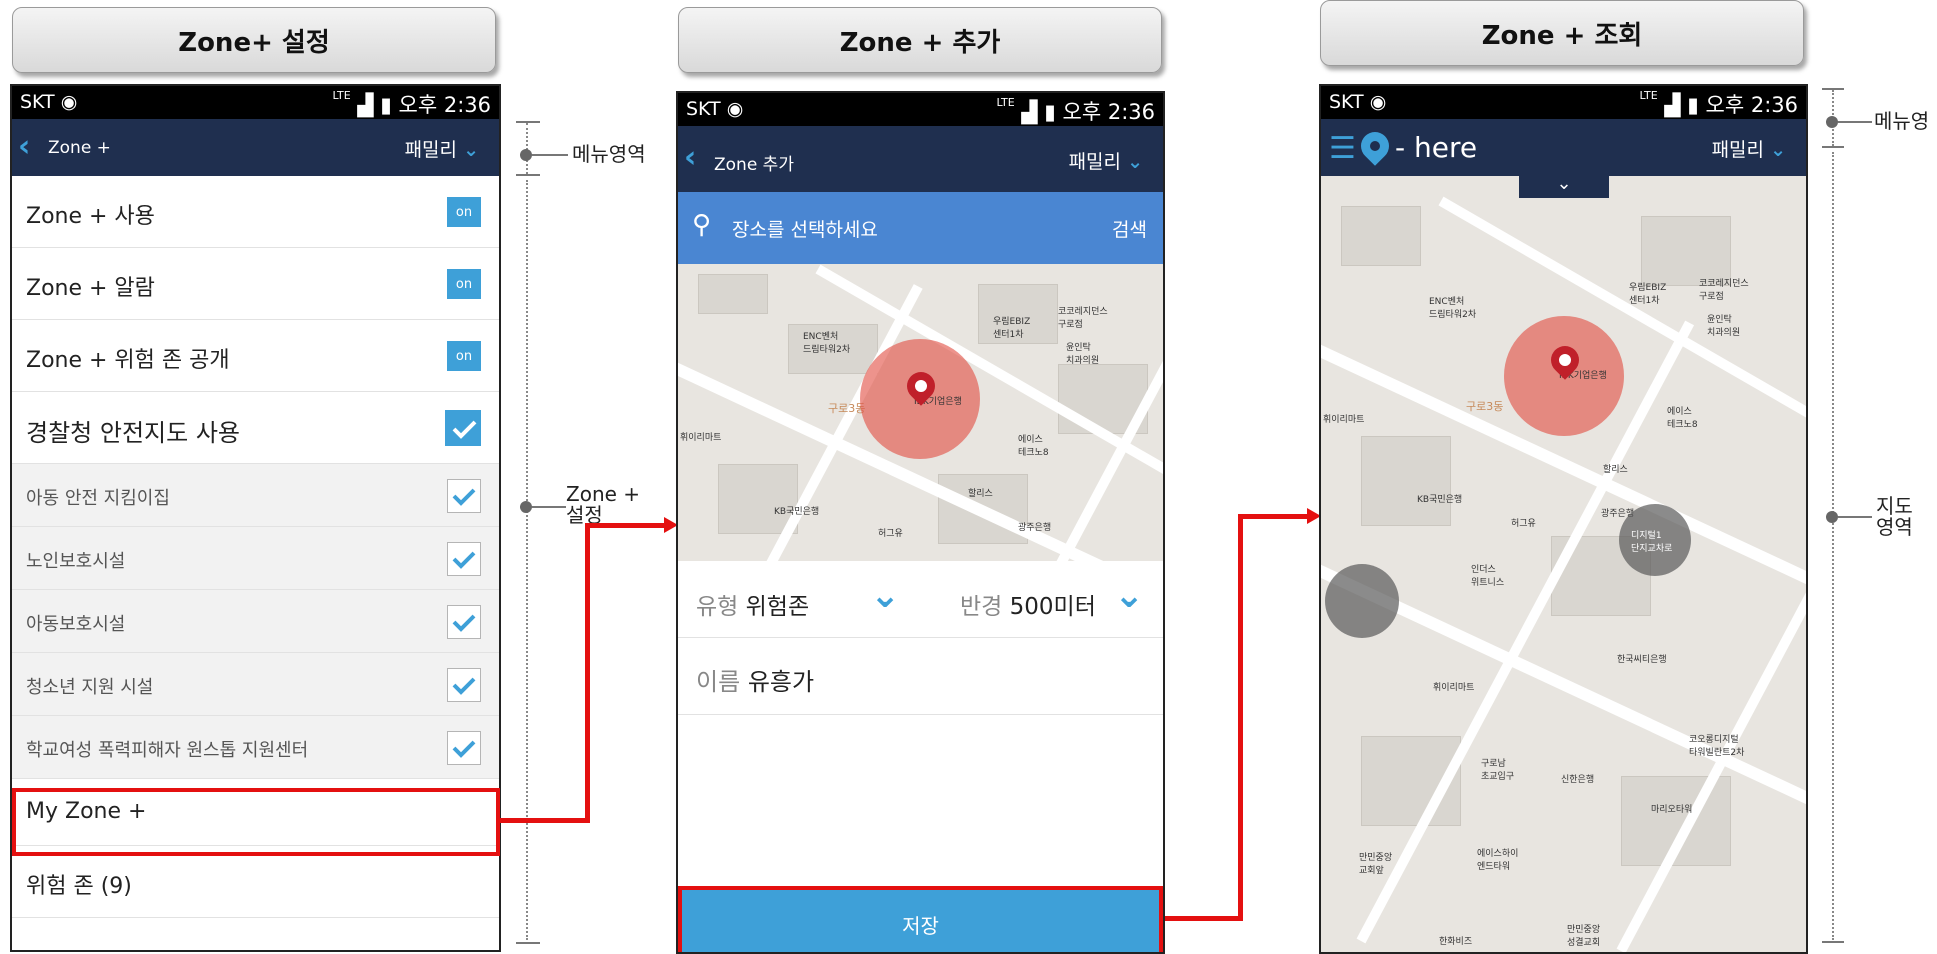  I want to click on settings-area-connector, so click(549, 507).